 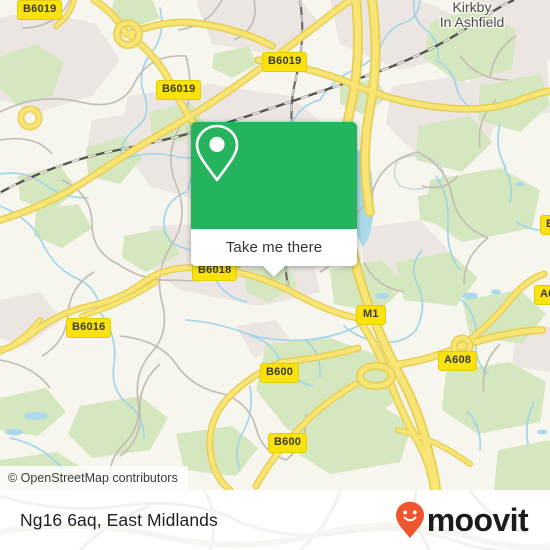 What do you see at coordinates (288, 443) in the screenshot?
I see `road-shield-b600-s: B600` at bounding box center [288, 443].